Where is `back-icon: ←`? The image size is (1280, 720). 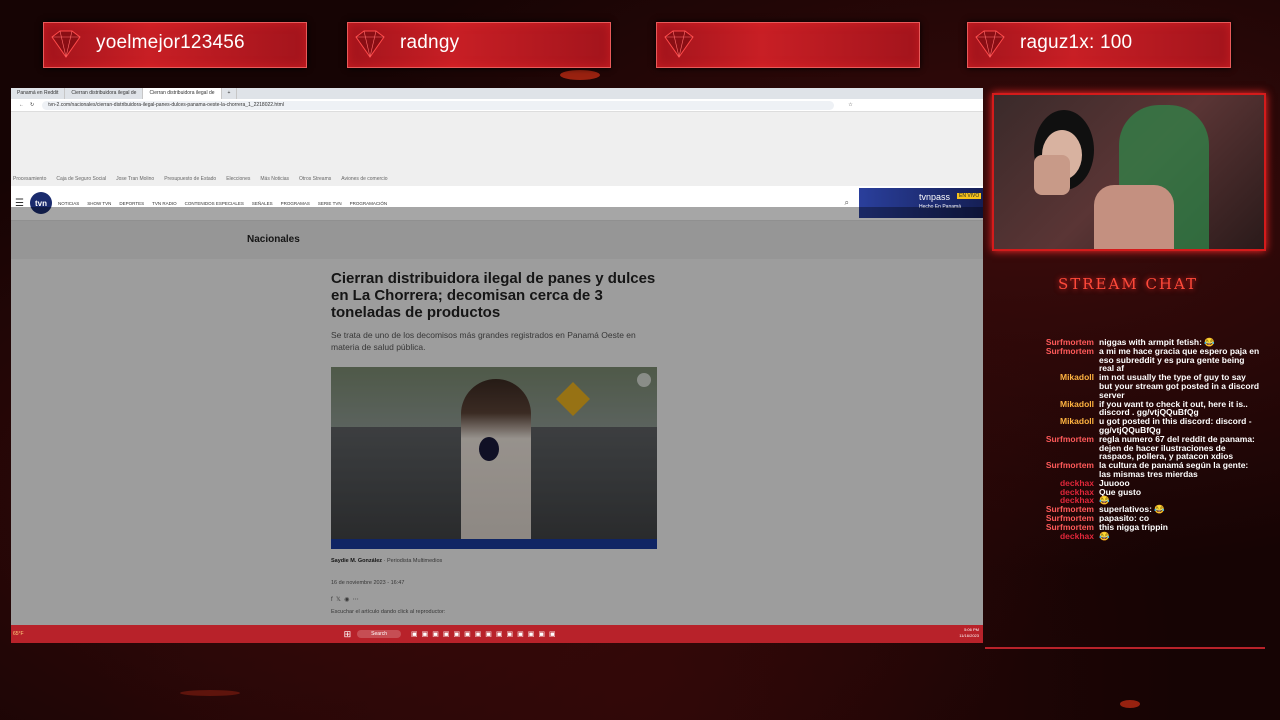 back-icon: ← is located at coordinates (21, 105).